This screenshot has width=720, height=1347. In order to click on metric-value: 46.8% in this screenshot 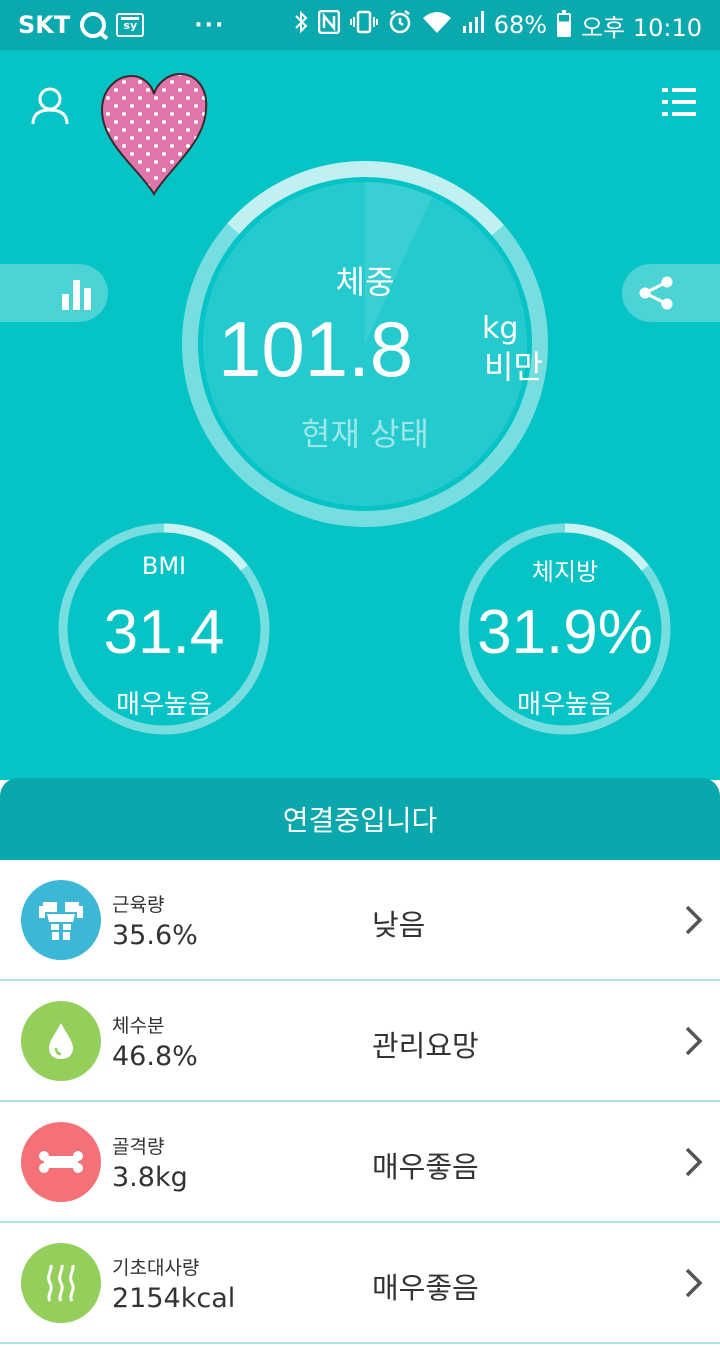, I will do `click(155, 1056)`.